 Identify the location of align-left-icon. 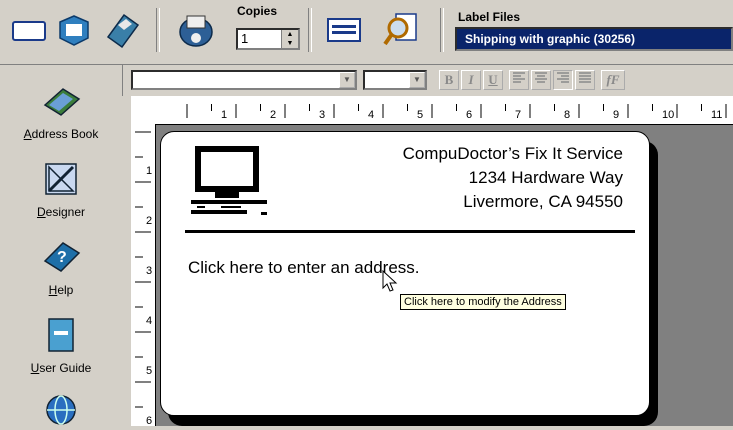
(519, 77).